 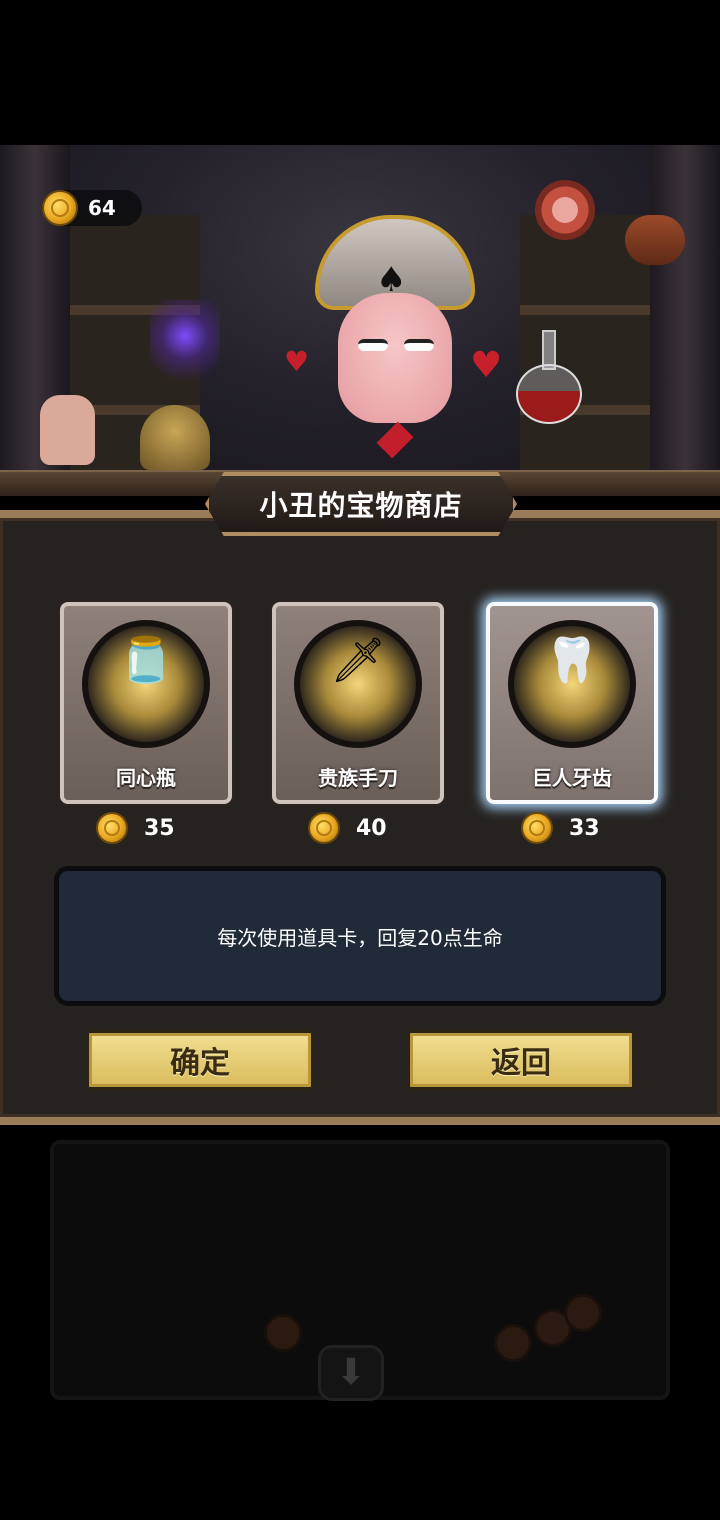 What do you see at coordinates (361, 504) in the screenshot?
I see `shop-title: 小丑的宝物商店` at bounding box center [361, 504].